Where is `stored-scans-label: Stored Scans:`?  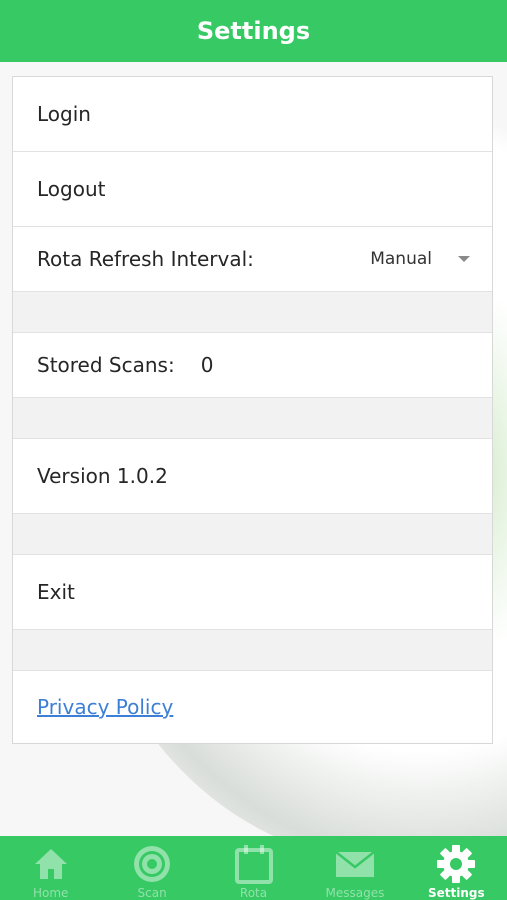
stored-scans-label: Stored Scans: is located at coordinates (106, 365).